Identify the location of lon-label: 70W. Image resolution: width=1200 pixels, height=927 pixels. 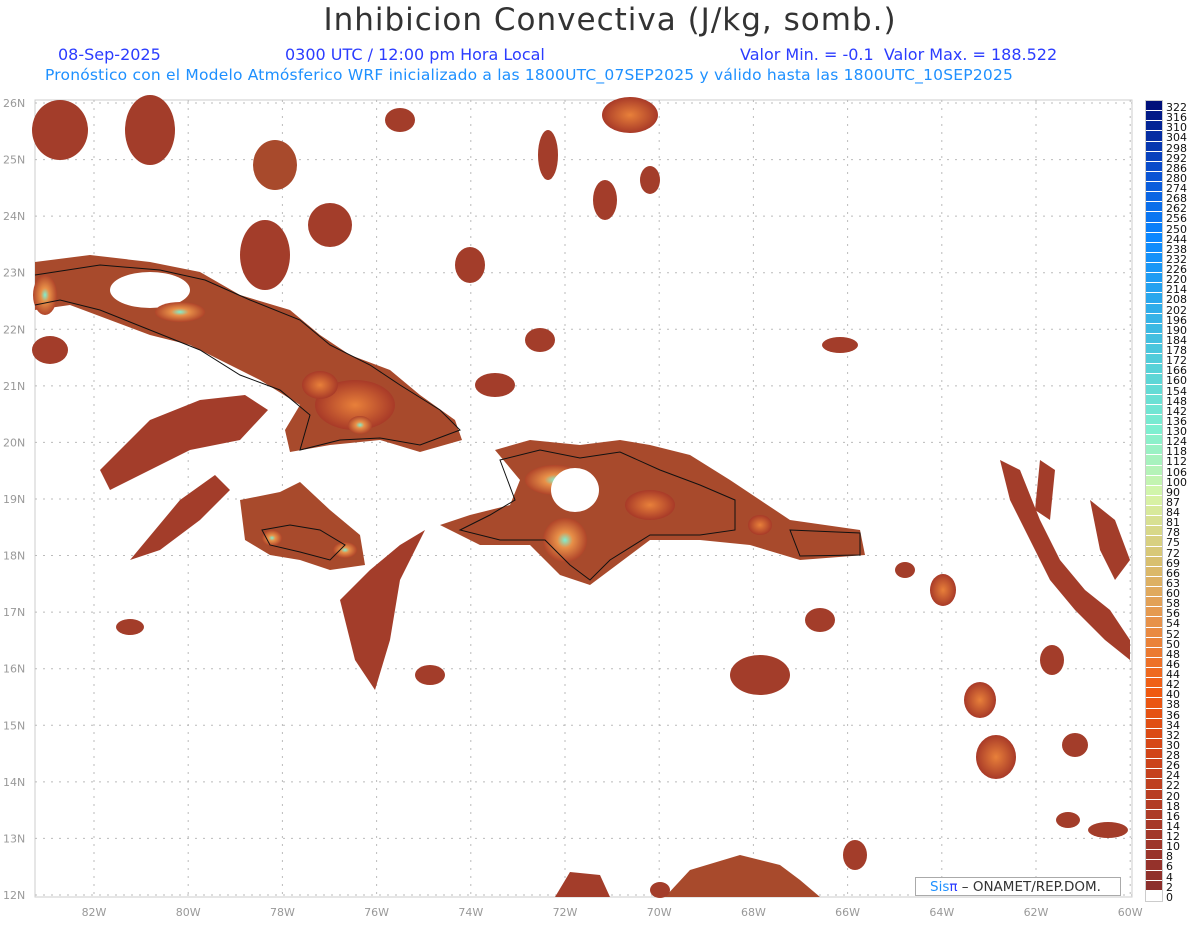
(659, 912).